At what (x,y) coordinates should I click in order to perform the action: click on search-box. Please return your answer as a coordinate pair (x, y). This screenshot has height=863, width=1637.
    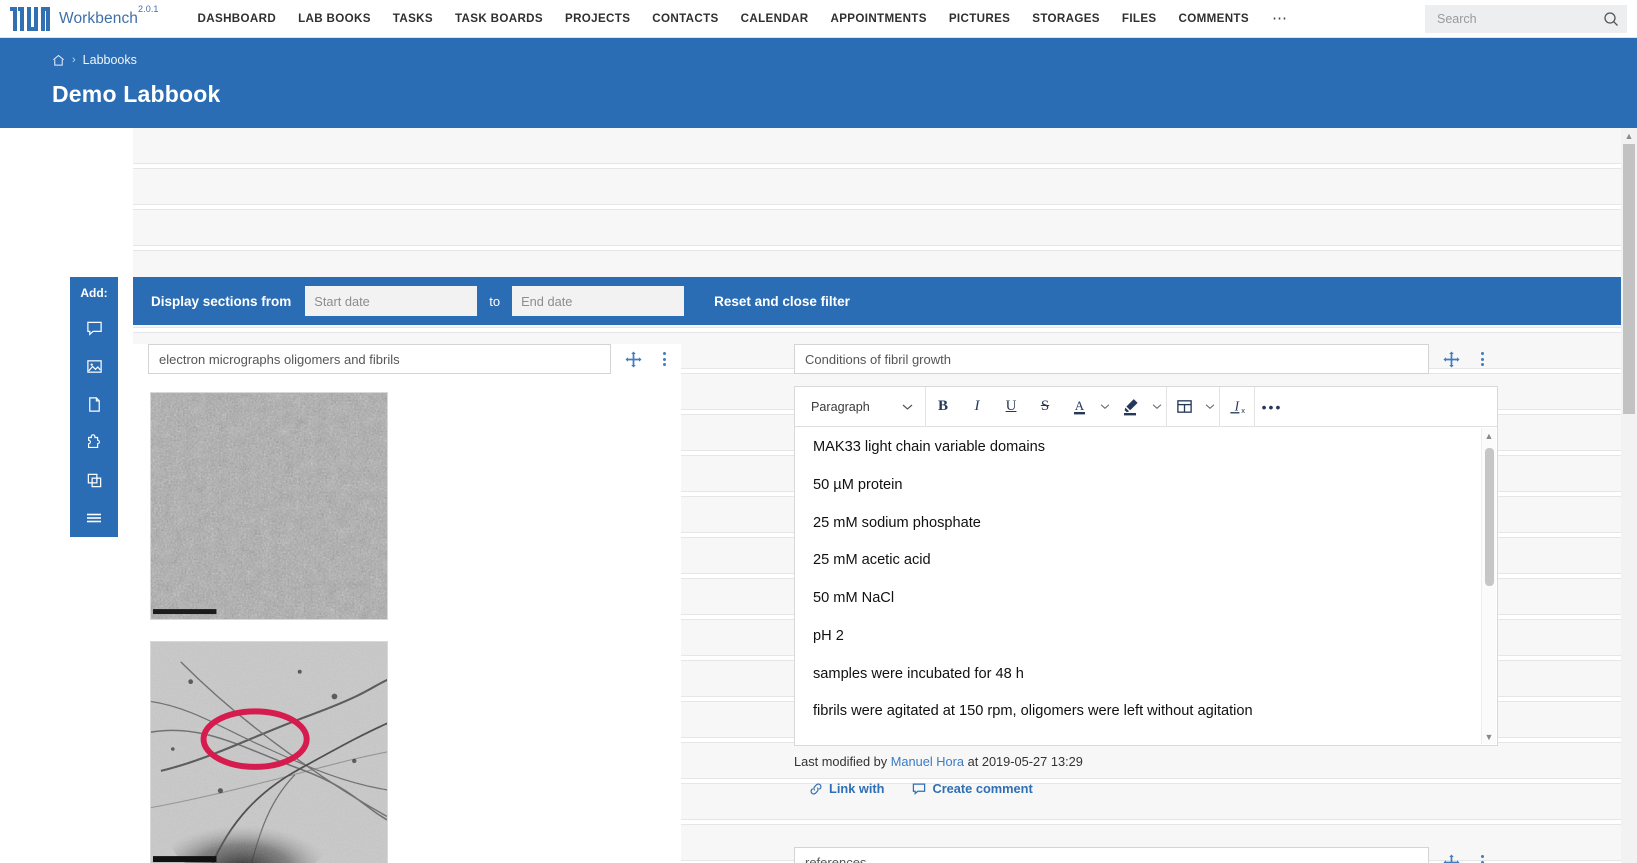
    Looking at the image, I should click on (1526, 19).